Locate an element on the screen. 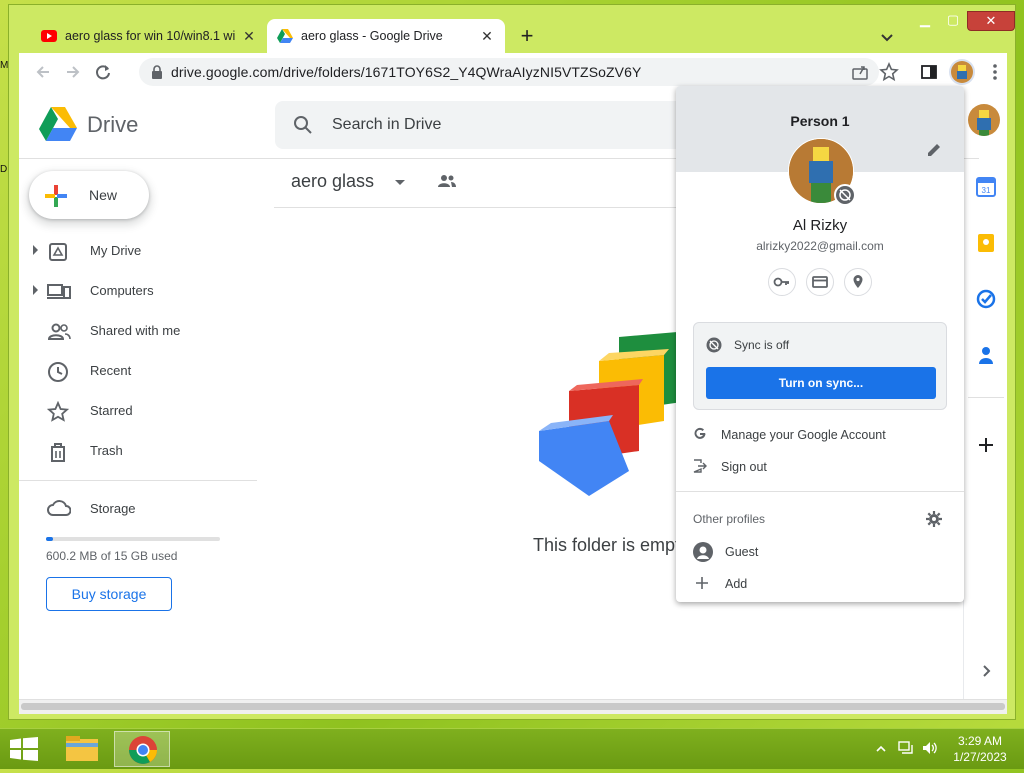 This screenshot has width=1024, height=773. storage-label: Storage is located at coordinates (113, 508).